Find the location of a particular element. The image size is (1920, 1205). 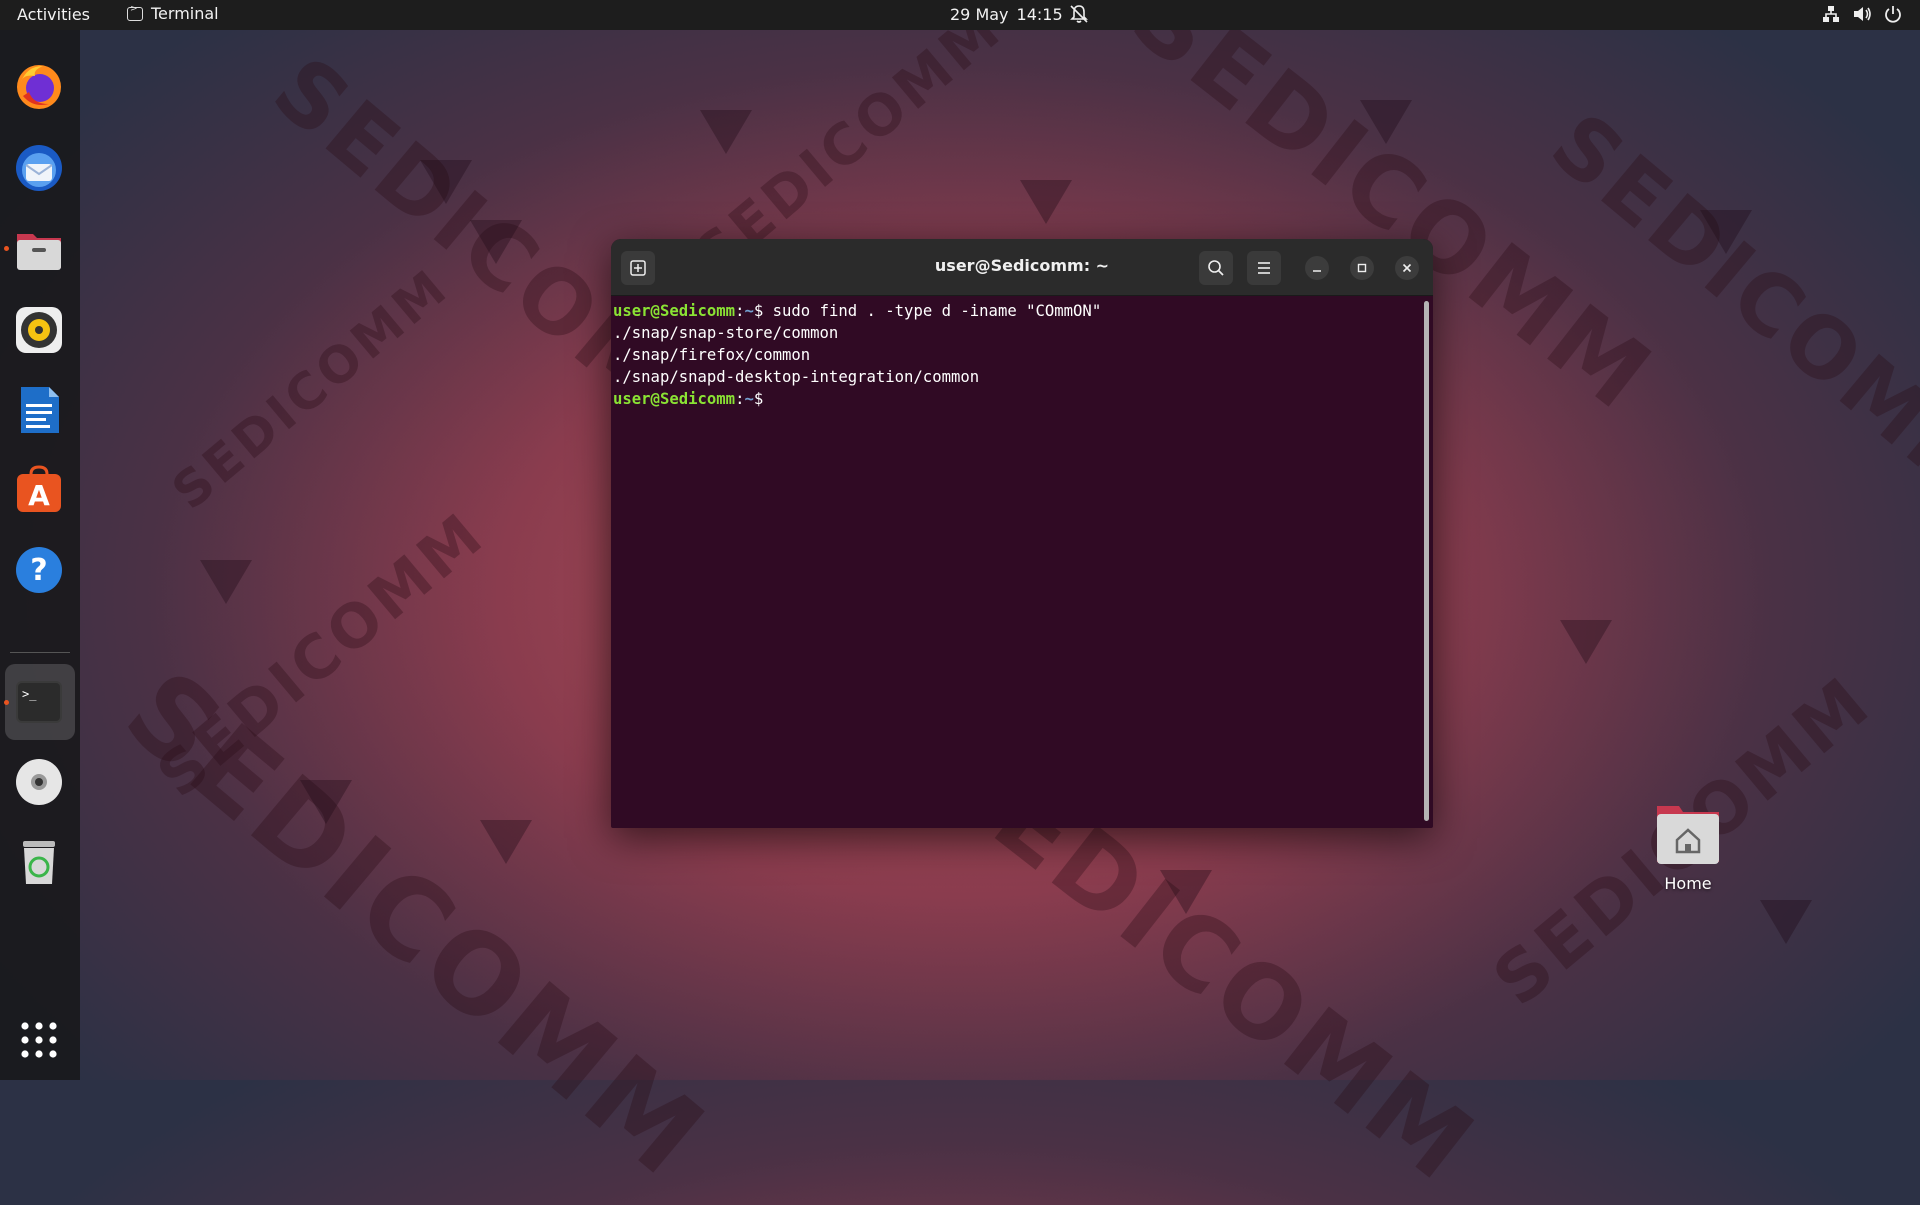

firefox-icon is located at coordinates (39, 87).